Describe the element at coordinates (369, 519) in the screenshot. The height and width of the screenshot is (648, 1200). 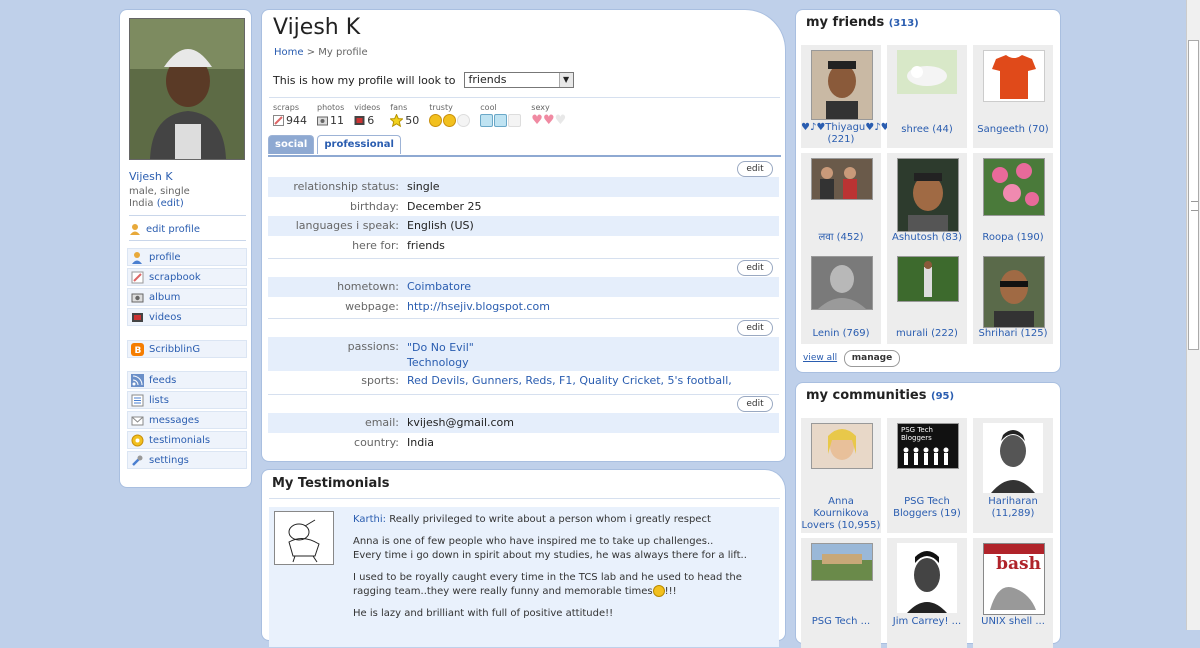
I see `testimonial-author: Karthi:` at that location.